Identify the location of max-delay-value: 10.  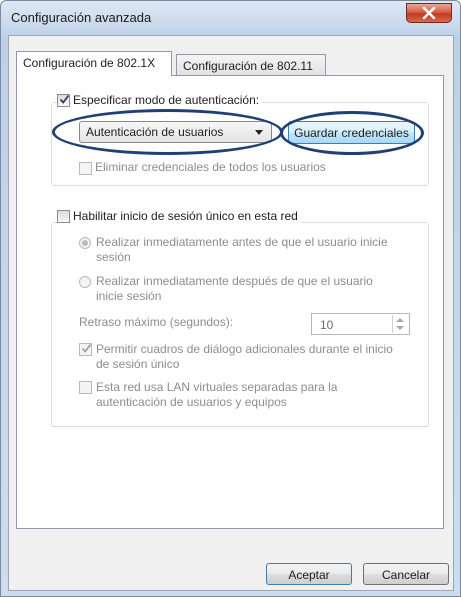
(327, 325).